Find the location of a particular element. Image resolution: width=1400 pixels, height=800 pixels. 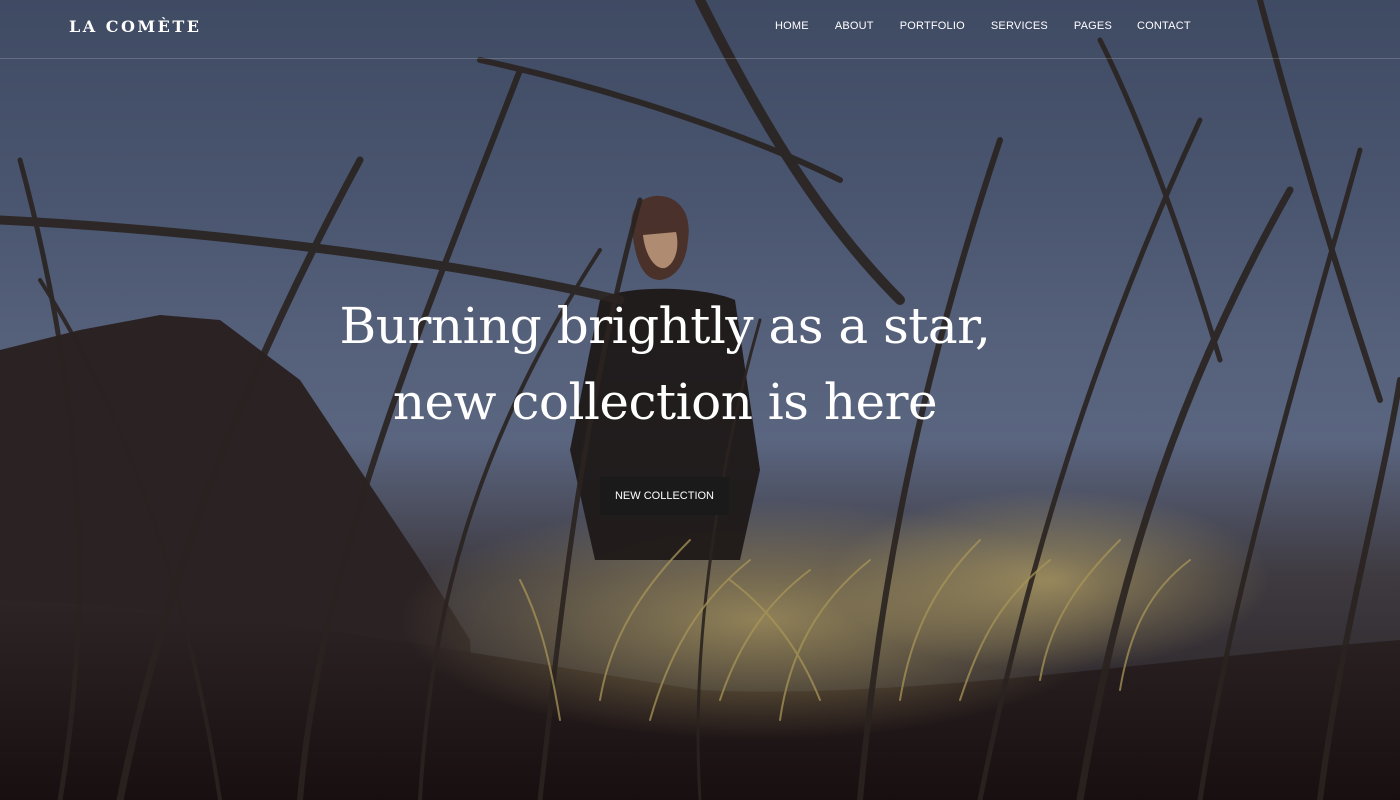

nav-item-portfolio: PORTFOLIO is located at coordinates (932, 26).